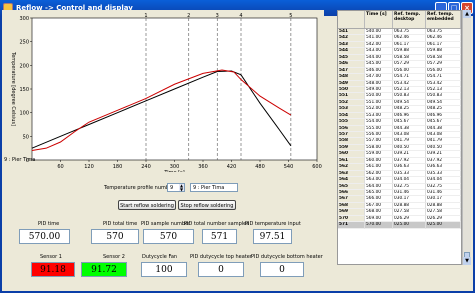  What do you see at coordinates (53, 269) in the screenshot?
I see `sensor1-display: 91.18` at bounding box center [53, 269].